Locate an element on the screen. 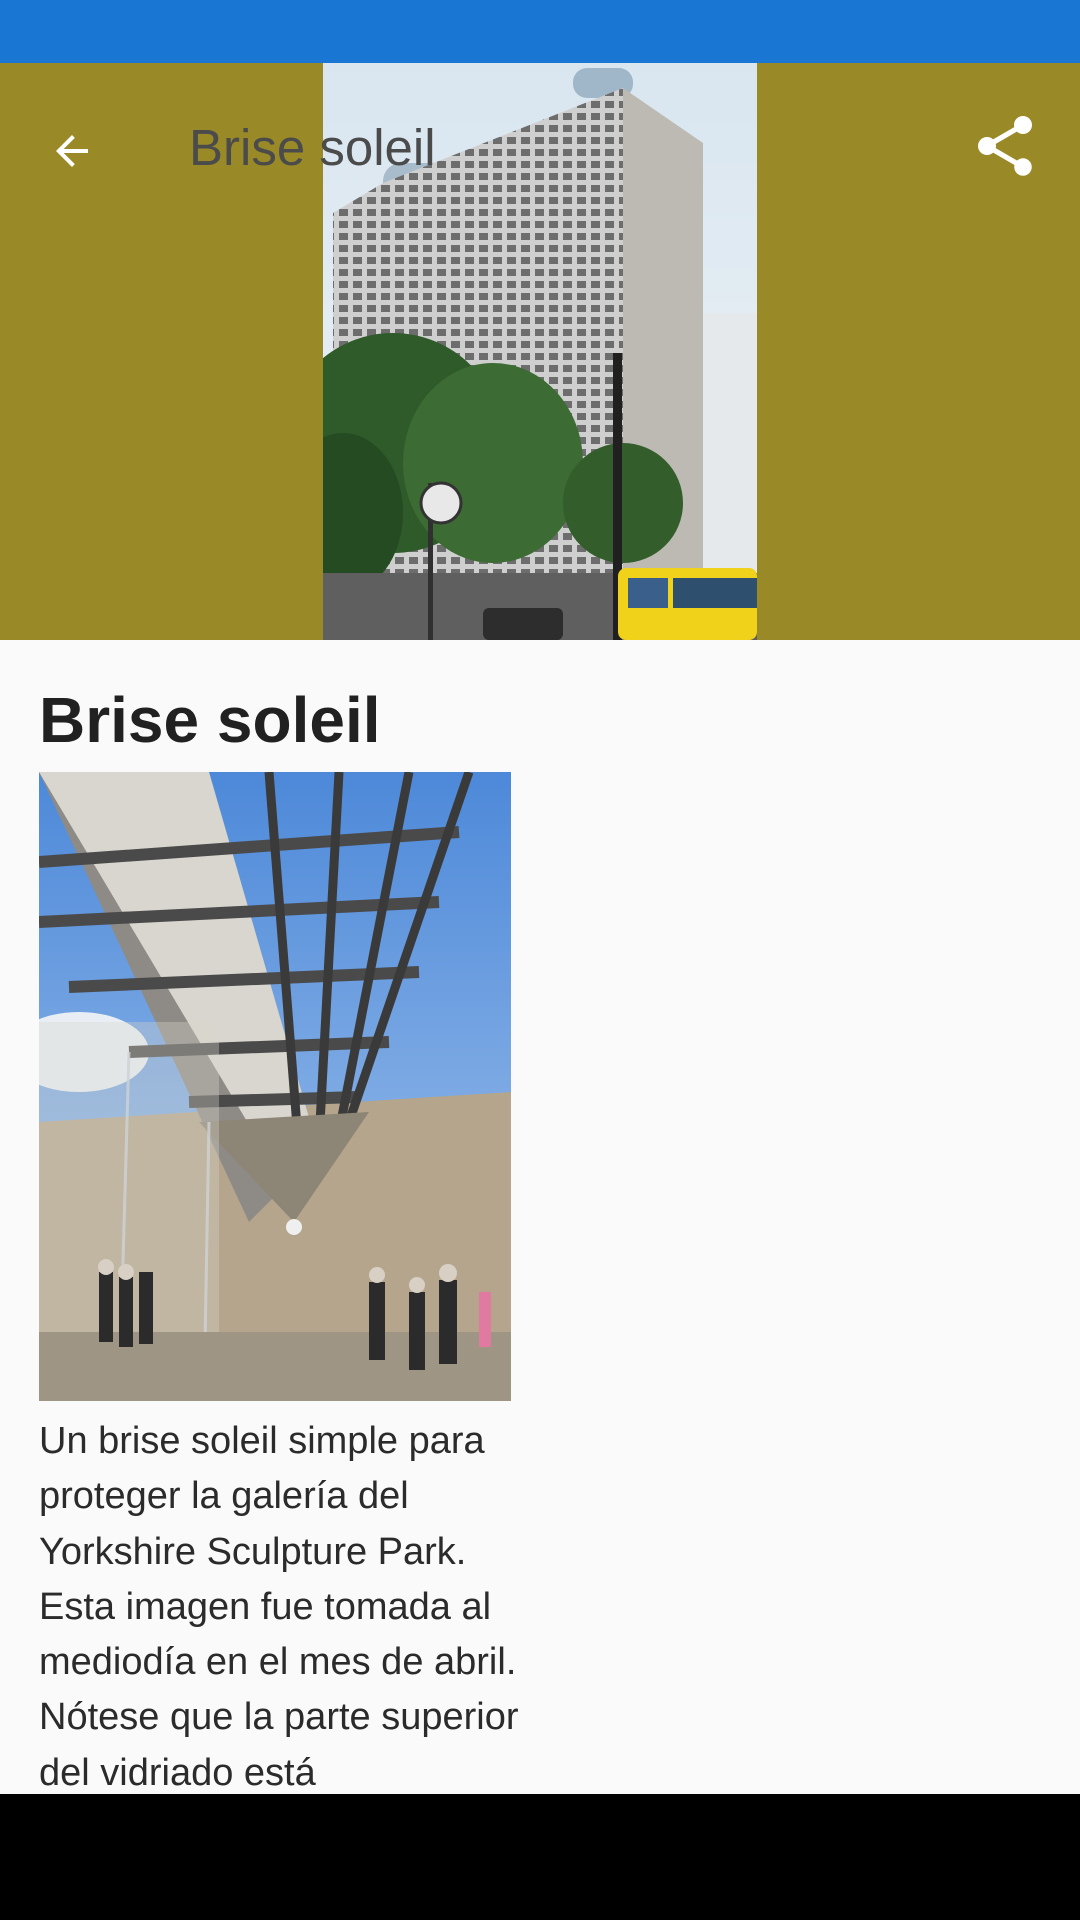 The width and height of the screenshot is (1080, 1920). article-title: Brise soleil is located at coordinates (210, 720).